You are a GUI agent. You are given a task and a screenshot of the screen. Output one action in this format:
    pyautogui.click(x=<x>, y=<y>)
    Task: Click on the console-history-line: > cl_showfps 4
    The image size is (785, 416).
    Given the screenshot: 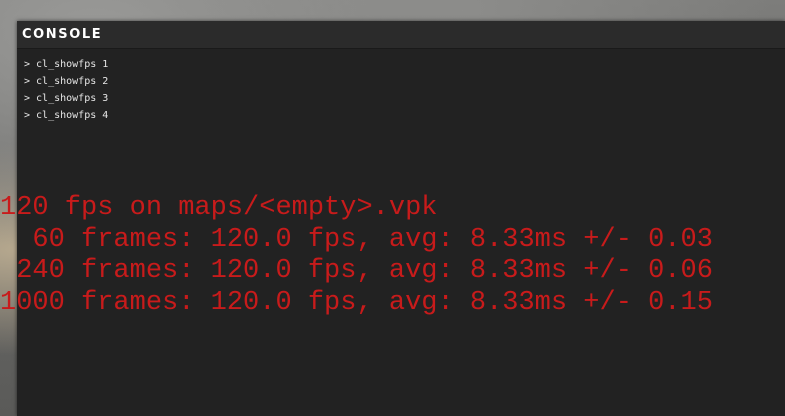 What is the action you would take?
    pyautogui.click(x=66, y=115)
    